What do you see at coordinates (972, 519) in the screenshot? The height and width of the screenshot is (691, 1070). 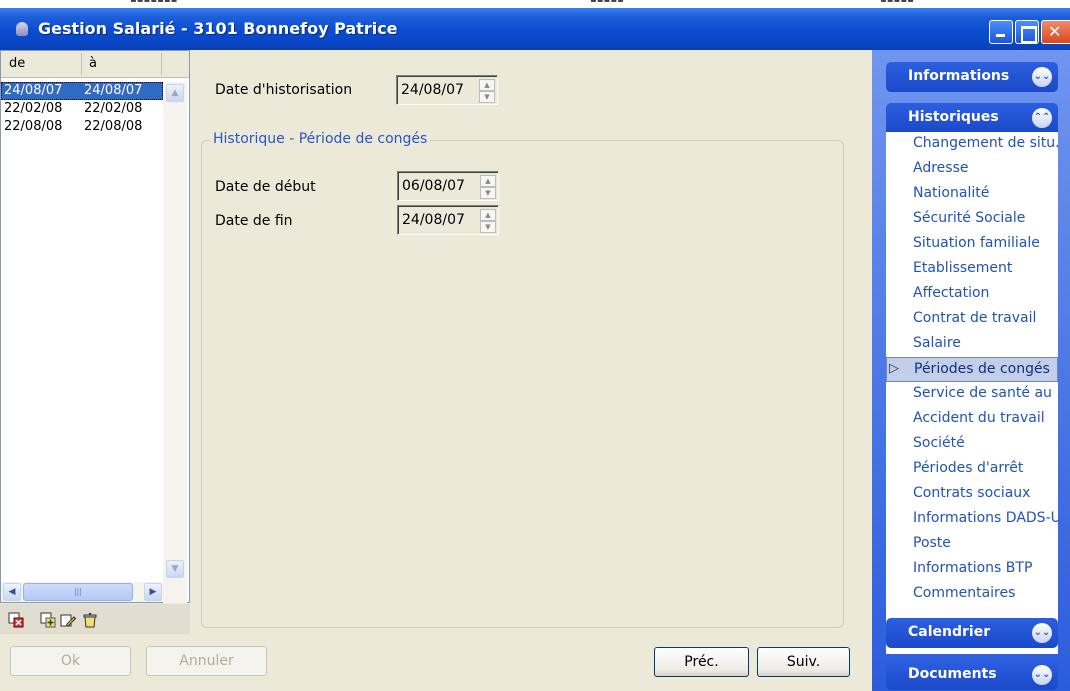 I see `nav-item: Informations DADS-U` at bounding box center [972, 519].